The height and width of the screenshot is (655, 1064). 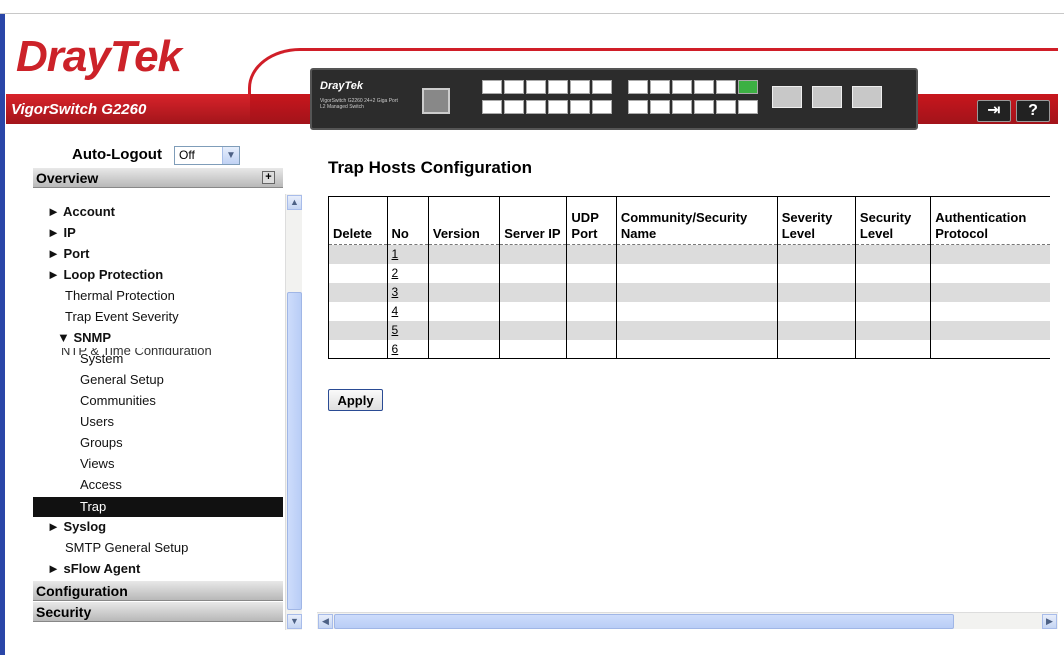 What do you see at coordinates (207, 155) in the screenshot?
I see `auto-logout-select: Off ▼` at bounding box center [207, 155].